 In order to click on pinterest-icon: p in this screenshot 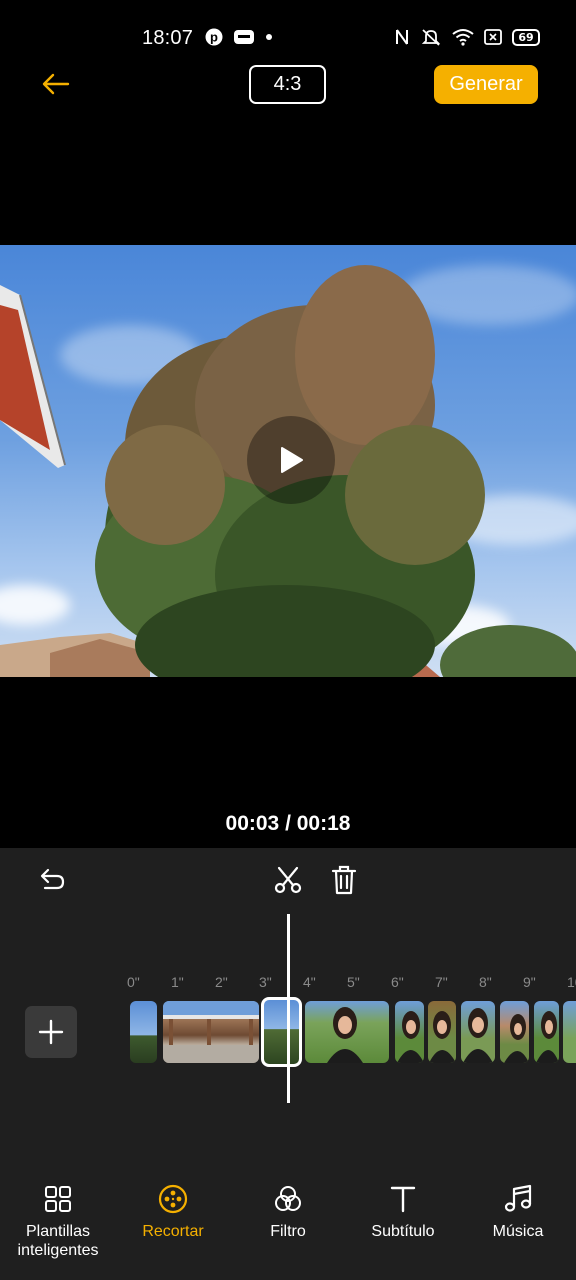, I will do `click(214, 37)`.